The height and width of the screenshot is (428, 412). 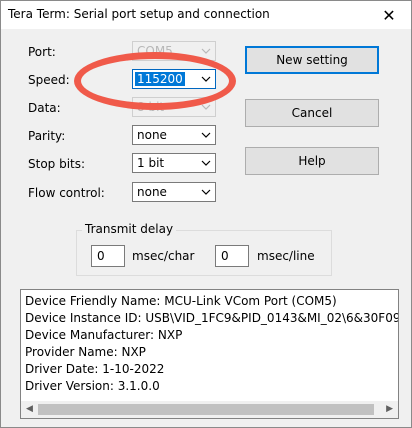 I want to click on parity-value: none, so click(x=152, y=135).